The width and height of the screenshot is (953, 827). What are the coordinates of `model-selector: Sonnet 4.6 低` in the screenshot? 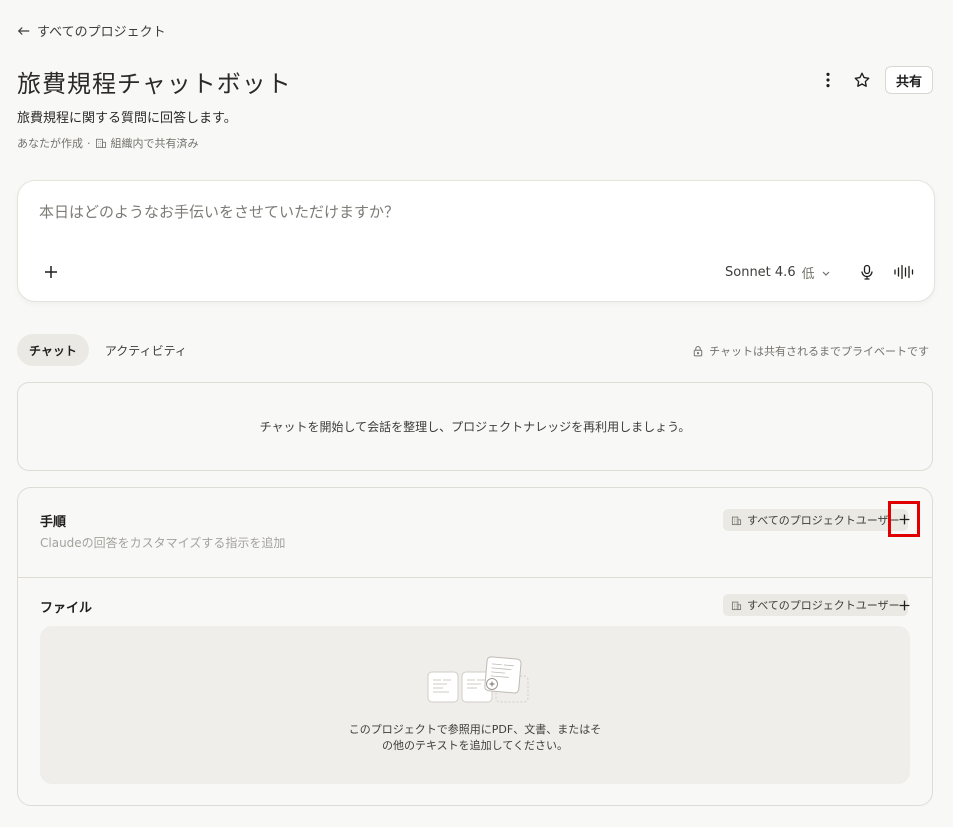 It's located at (778, 272).